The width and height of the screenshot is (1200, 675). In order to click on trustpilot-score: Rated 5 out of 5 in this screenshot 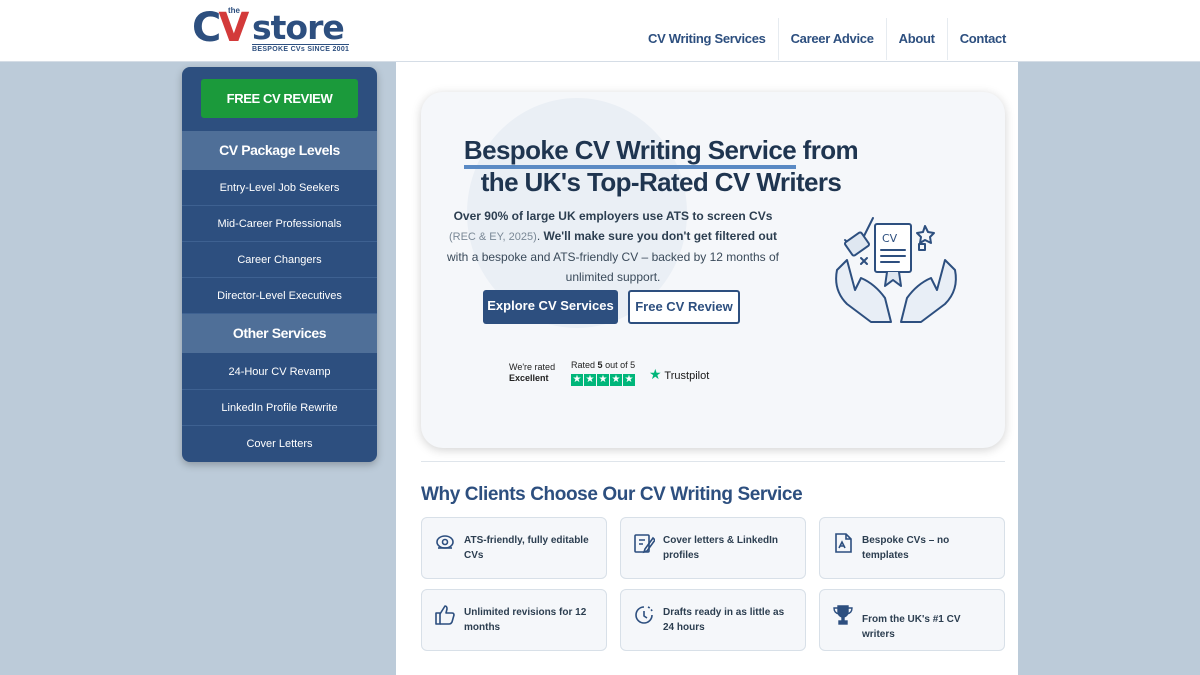, I will do `click(603, 365)`.